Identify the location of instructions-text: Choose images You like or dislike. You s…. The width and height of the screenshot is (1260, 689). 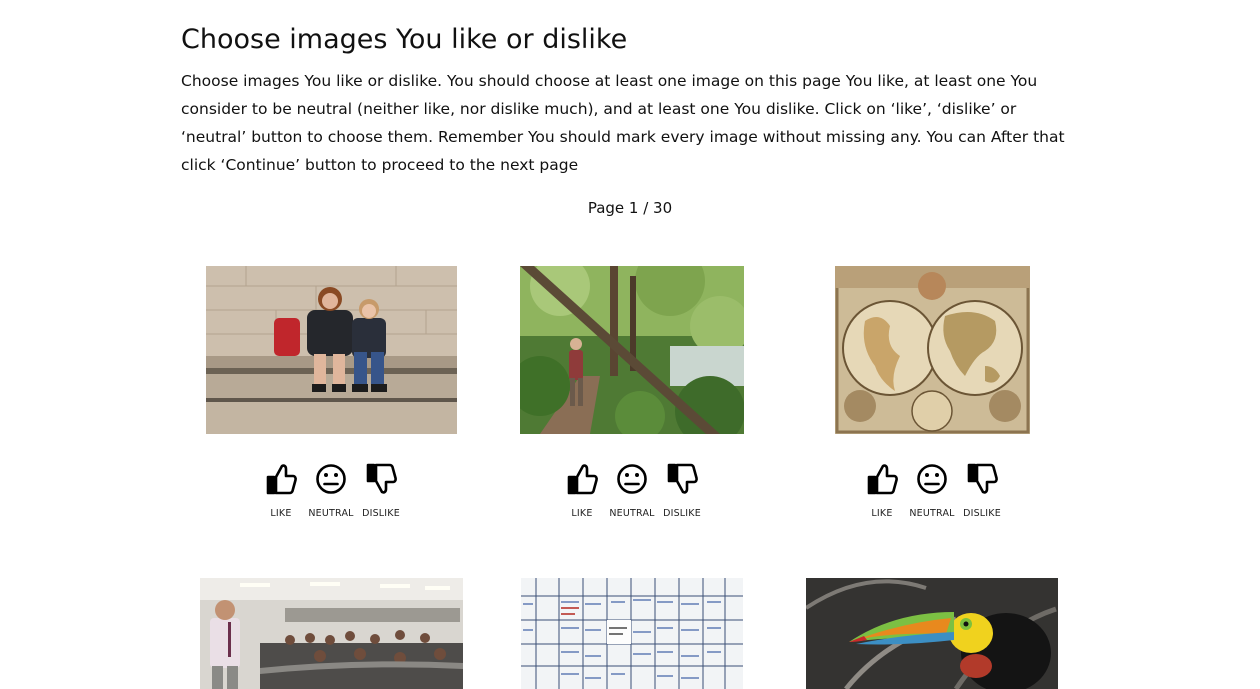
(623, 123).